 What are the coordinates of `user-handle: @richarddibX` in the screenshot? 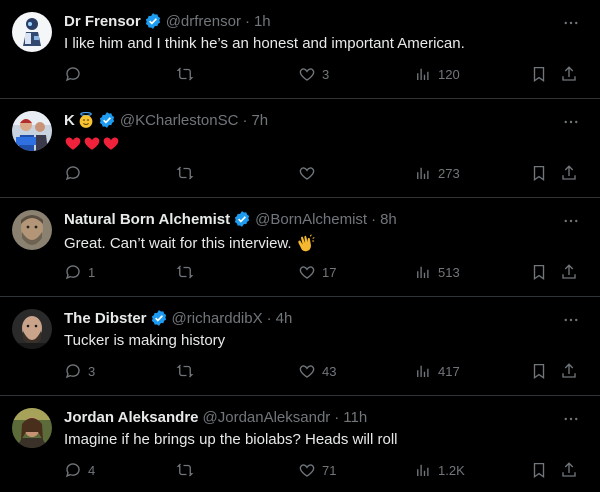 It's located at (217, 318).